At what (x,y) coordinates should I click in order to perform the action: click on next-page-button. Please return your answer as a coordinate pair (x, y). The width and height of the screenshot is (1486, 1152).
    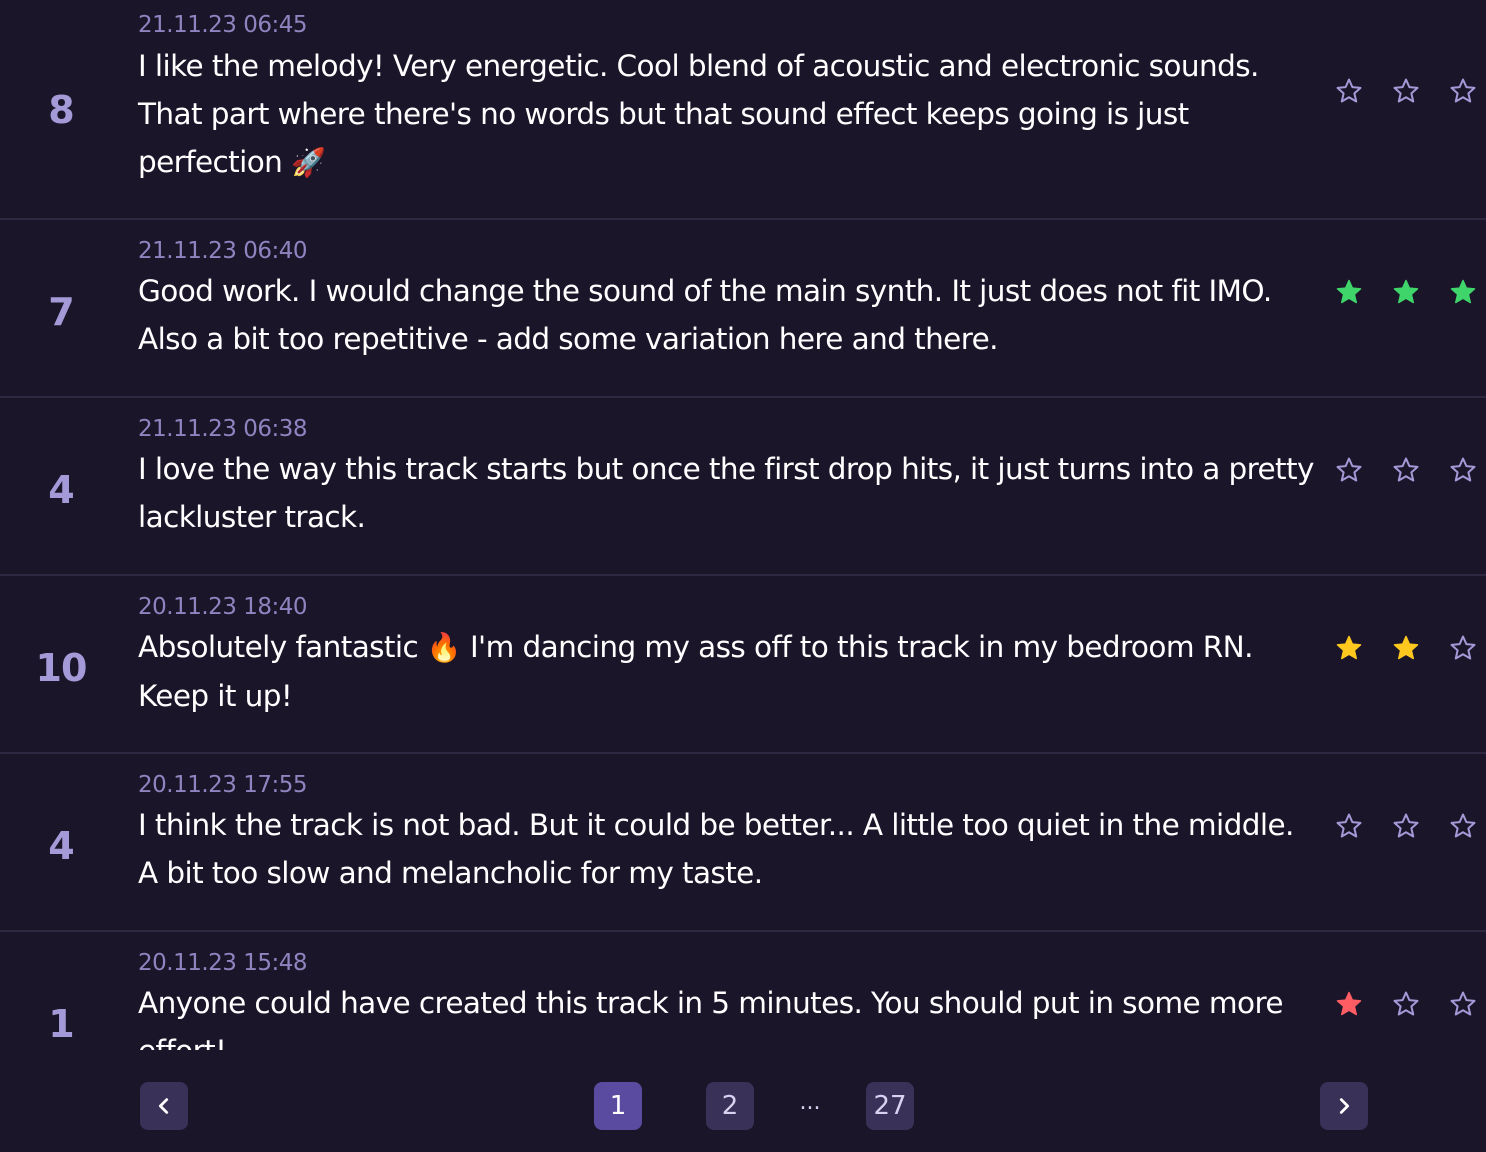
    Looking at the image, I should click on (1344, 1106).